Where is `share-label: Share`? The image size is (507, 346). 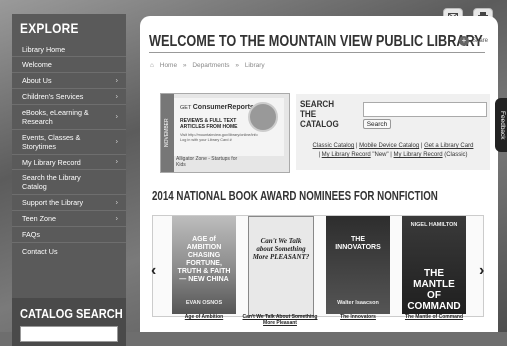 share-label: Share is located at coordinates (479, 41).